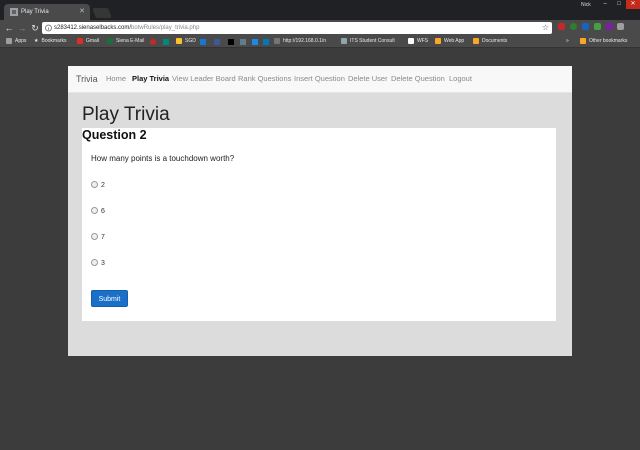  I want to click on calendar-icon, so click(203, 42).